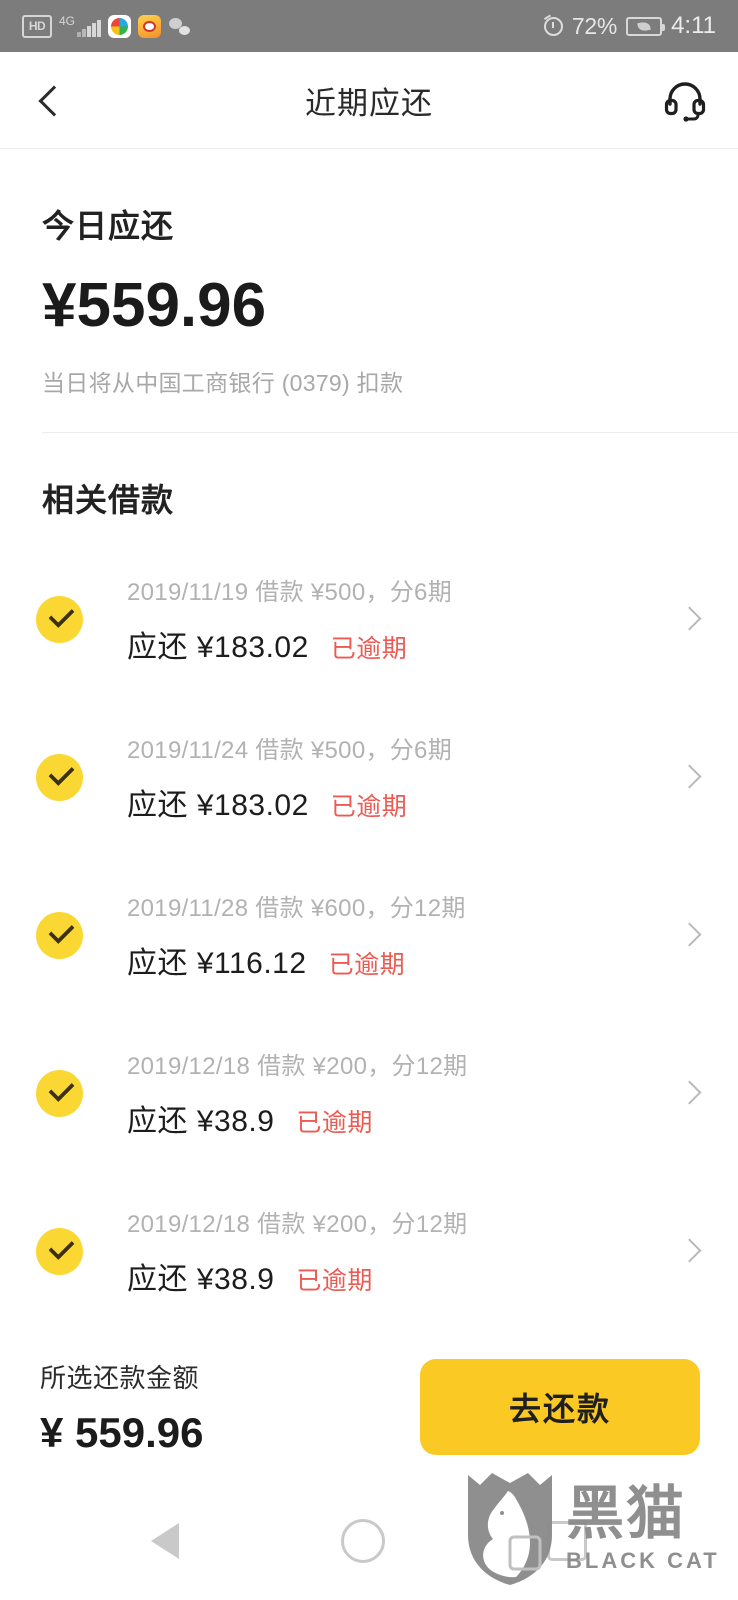  I want to click on status-bar: HD 4G 72% 4:11, so click(369, 26).